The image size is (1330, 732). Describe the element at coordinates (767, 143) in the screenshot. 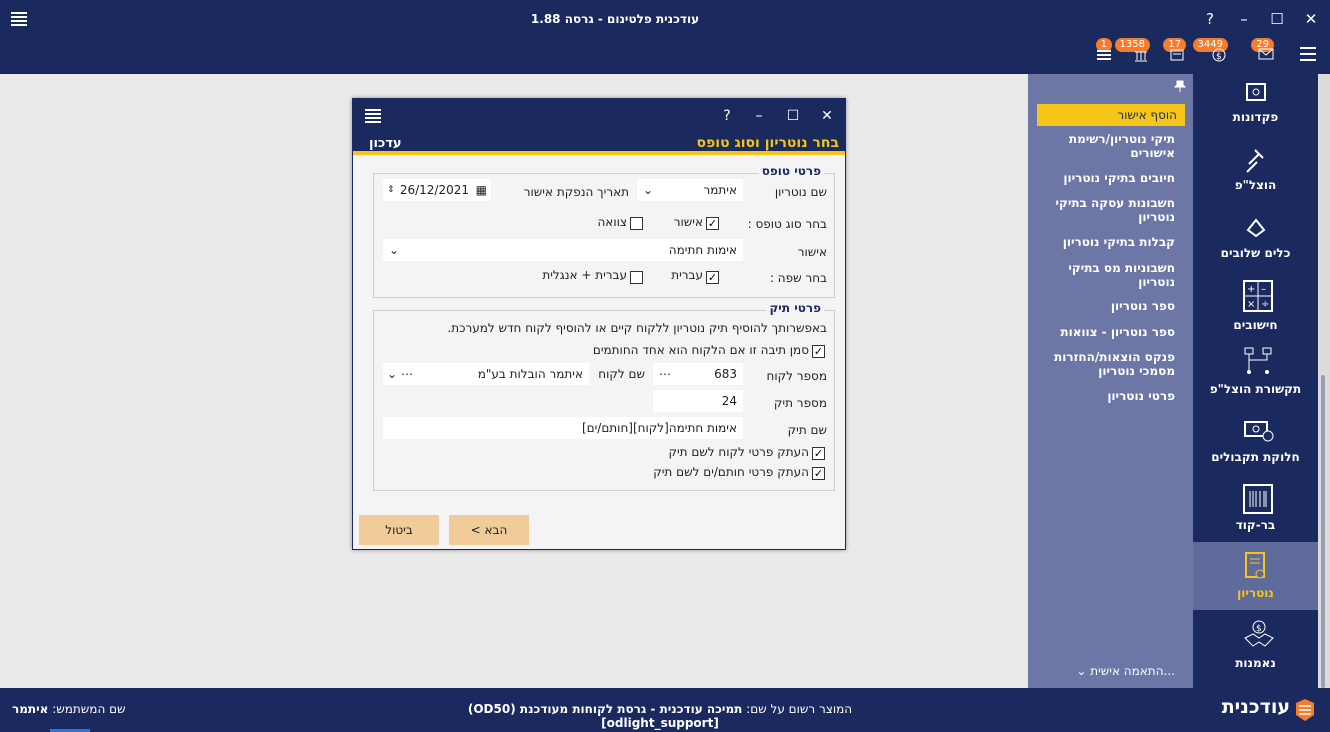

I see `dialog-title: בחר נוטריון וסוג טופס` at that location.